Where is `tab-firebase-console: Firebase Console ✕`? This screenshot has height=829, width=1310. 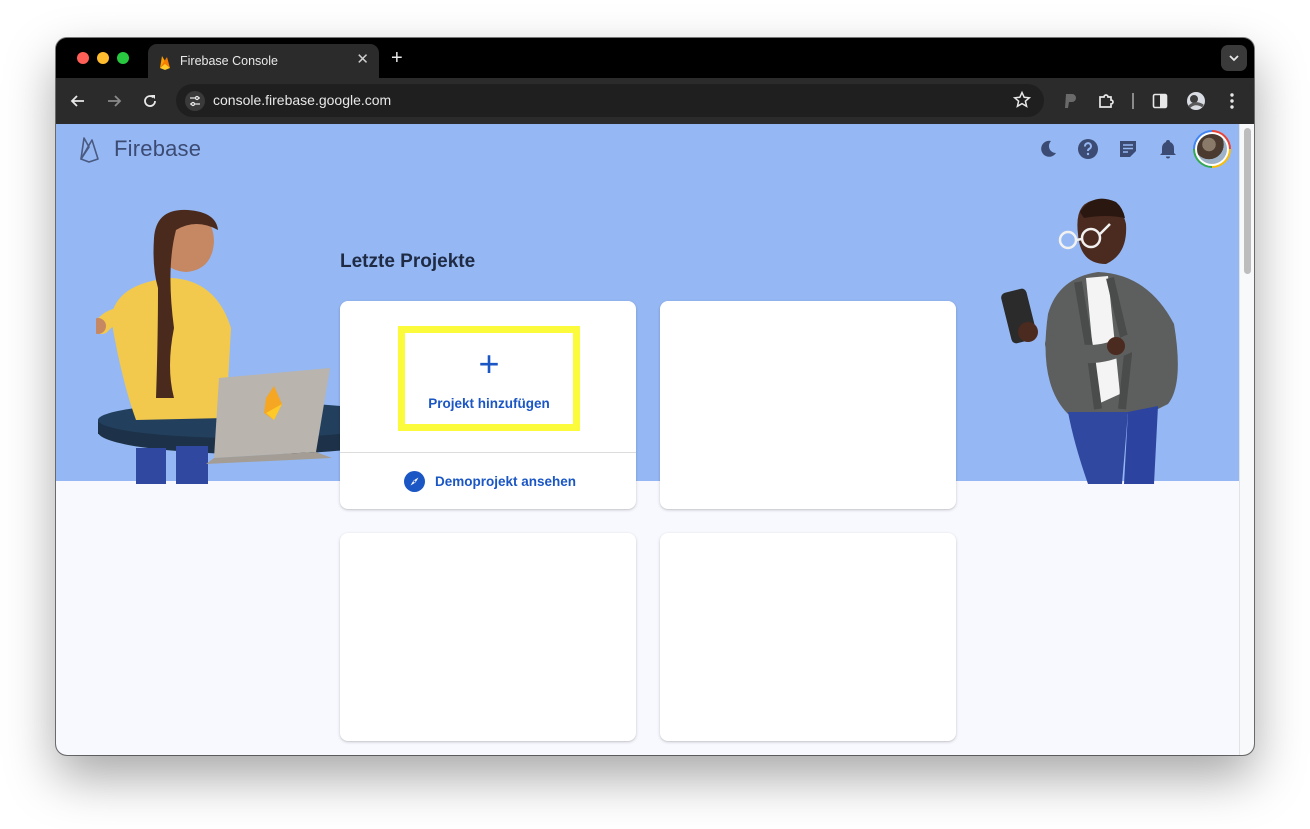 tab-firebase-console: Firebase Console ✕ is located at coordinates (263, 61).